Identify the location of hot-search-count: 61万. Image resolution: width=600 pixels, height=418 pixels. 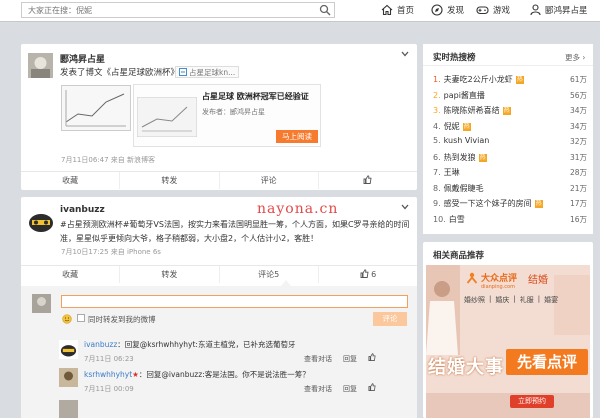
(578, 79).